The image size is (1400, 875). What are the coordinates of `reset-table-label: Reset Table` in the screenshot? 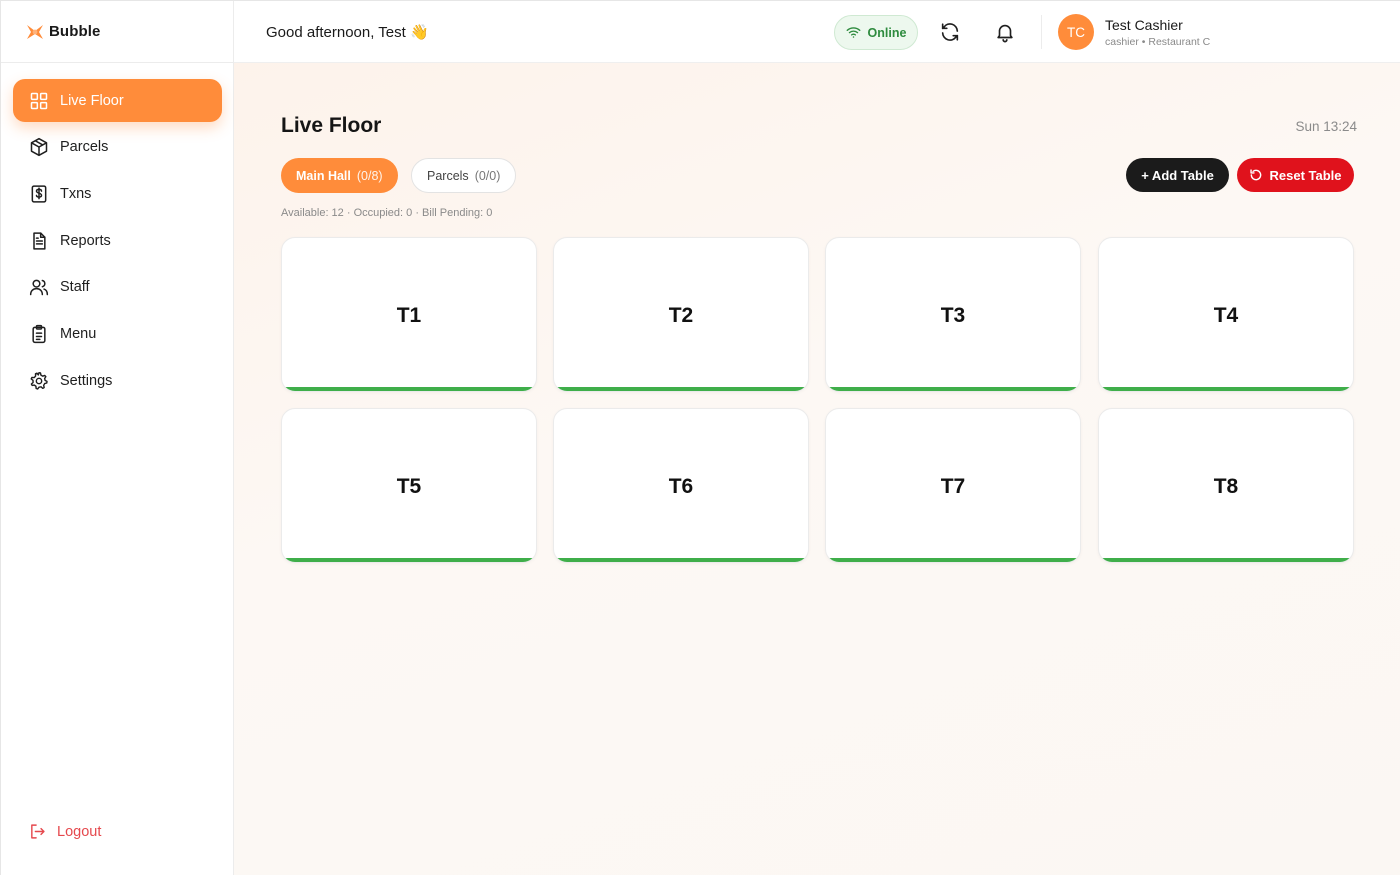 It's located at (1305, 175).